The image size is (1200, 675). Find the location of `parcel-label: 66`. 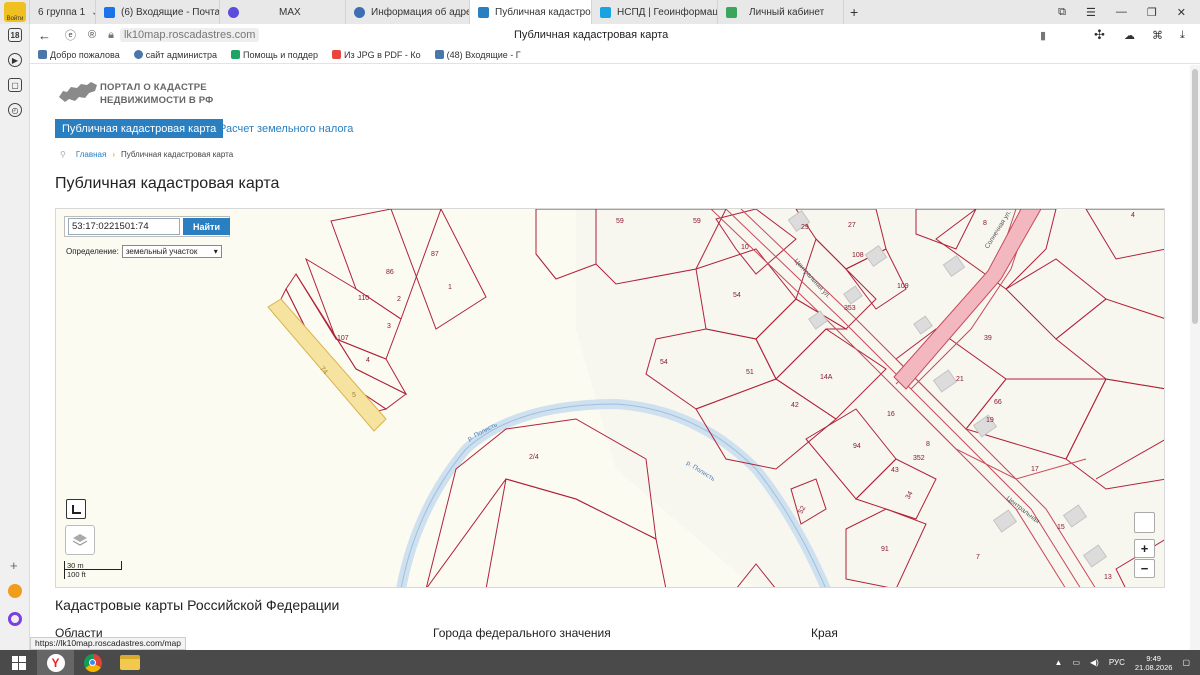

parcel-label: 66 is located at coordinates (998, 402).